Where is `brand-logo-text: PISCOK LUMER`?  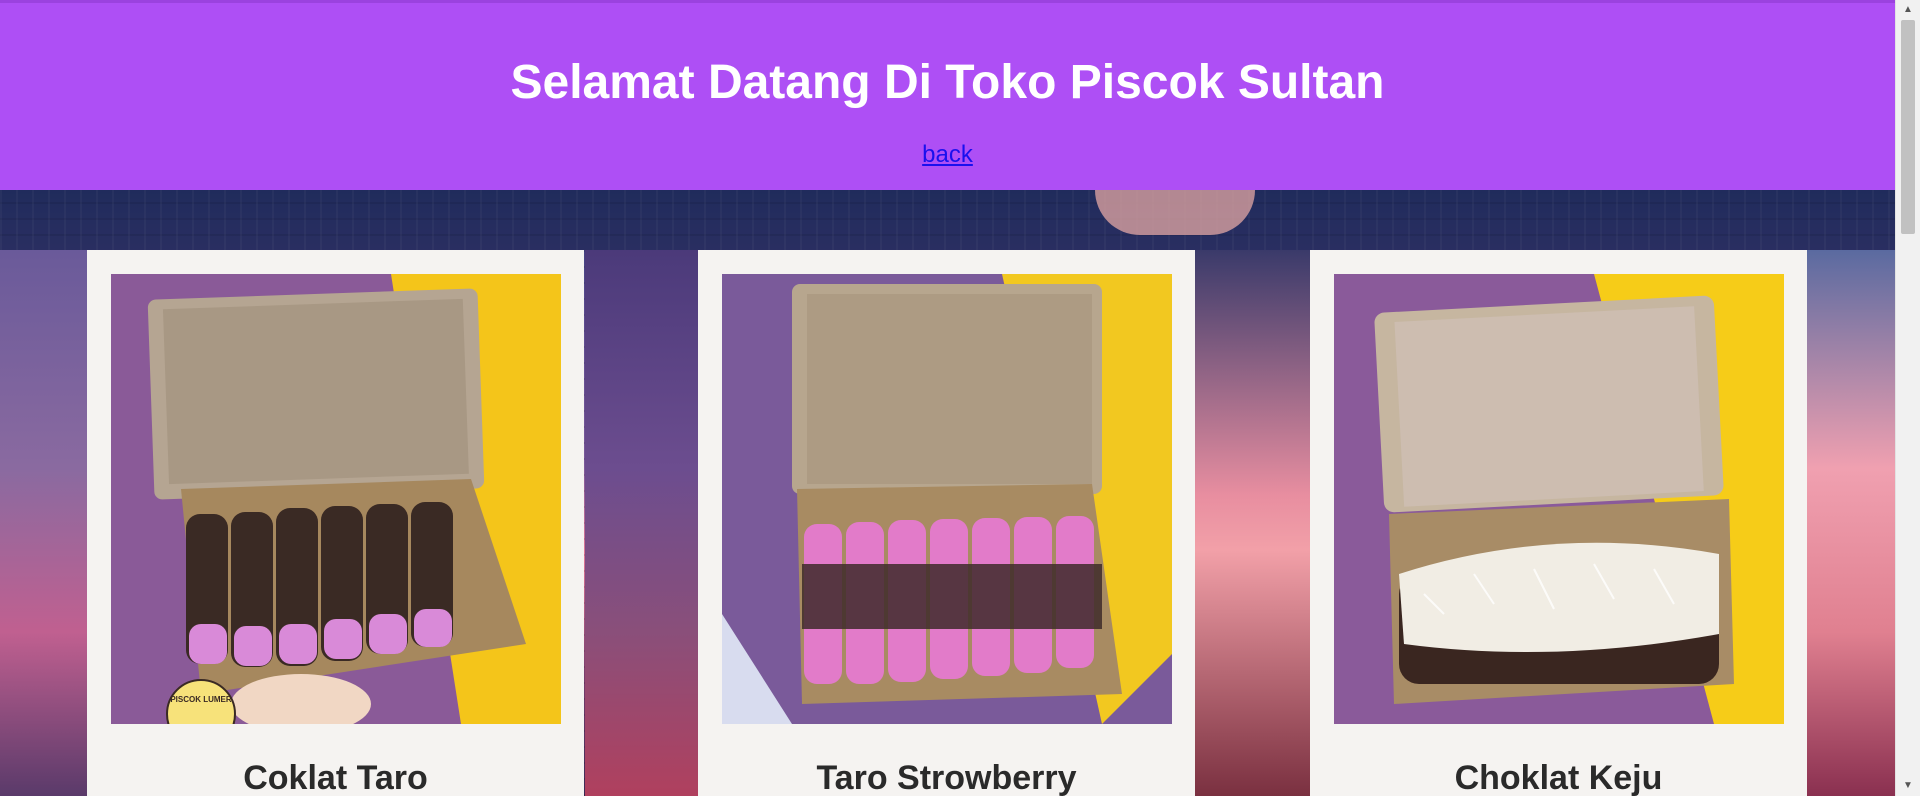 brand-logo-text: PISCOK LUMER is located at coordinates (201, 699).